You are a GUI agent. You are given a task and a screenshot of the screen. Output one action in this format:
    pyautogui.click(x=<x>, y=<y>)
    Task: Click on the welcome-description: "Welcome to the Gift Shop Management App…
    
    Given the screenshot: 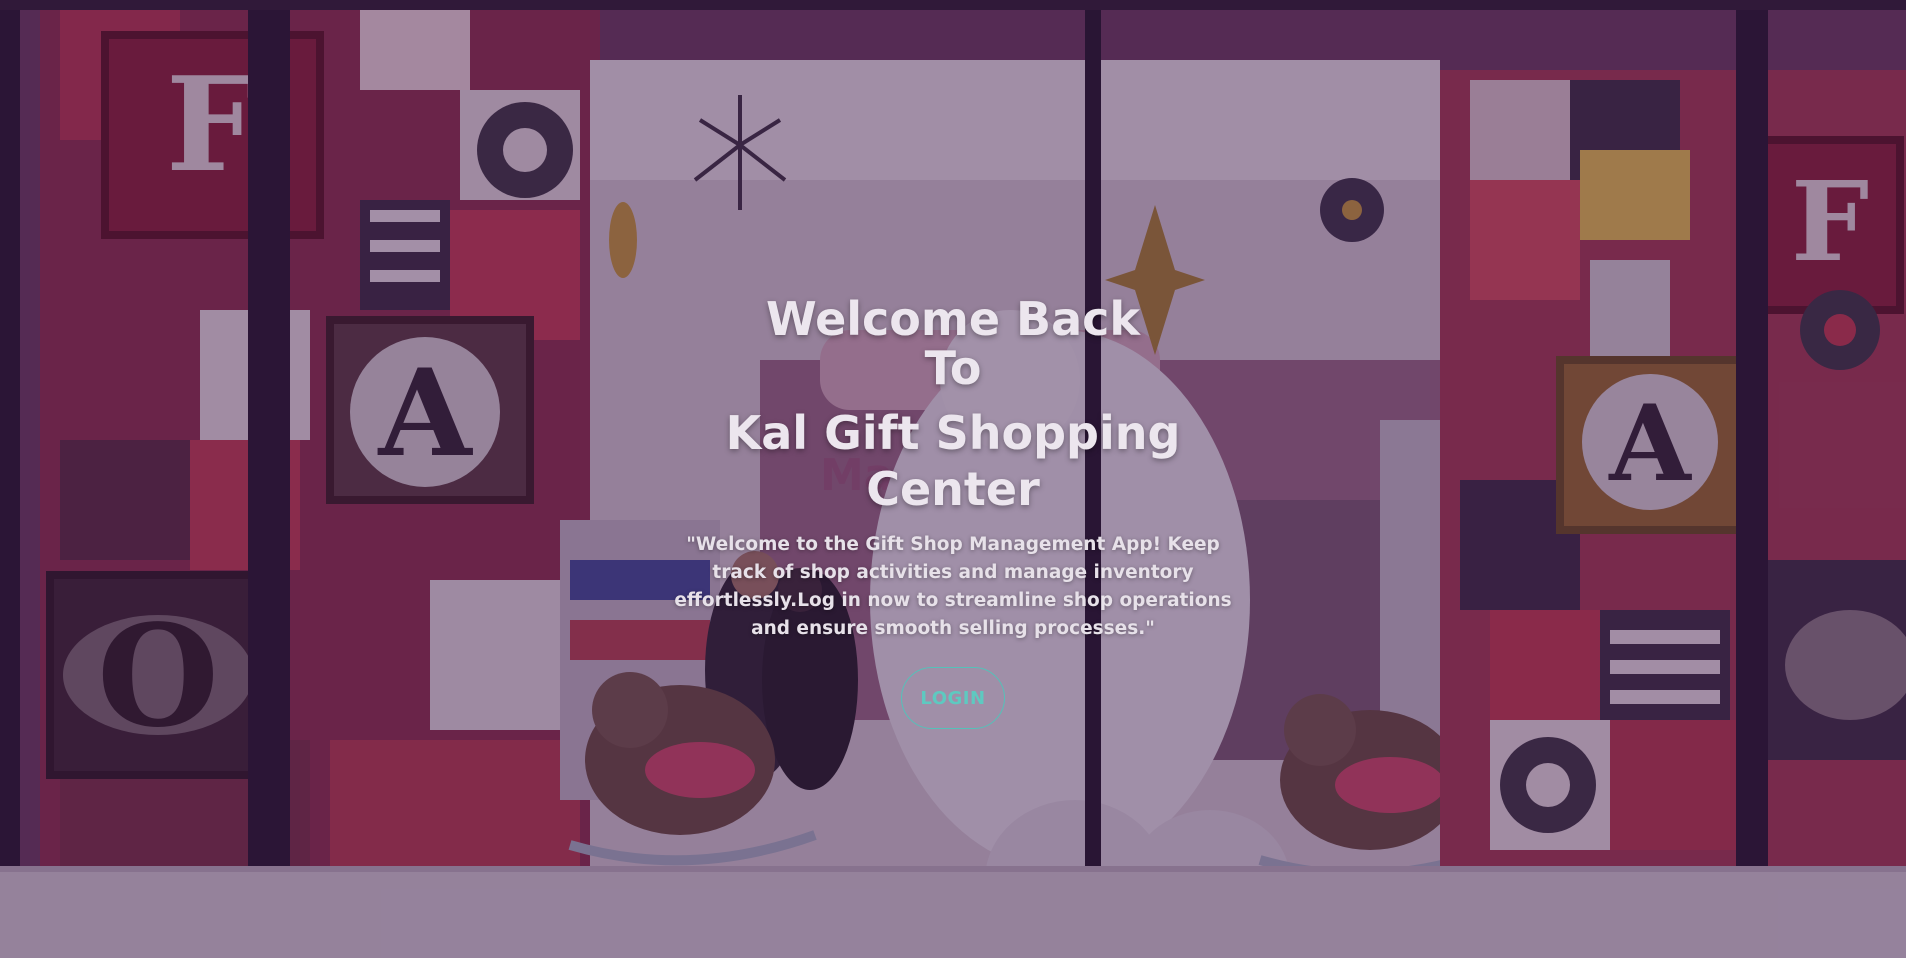 What is the action you would take?
    pyautogui.click(x=953, y=586)
    